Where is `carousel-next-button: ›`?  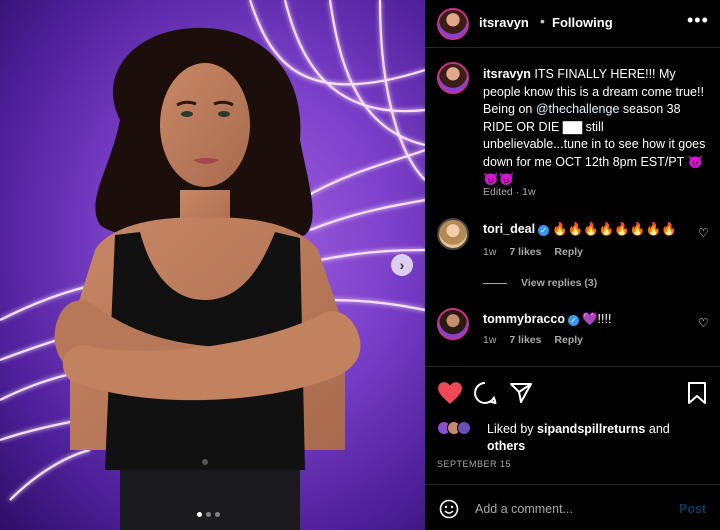 carousel-next-button: › is located at coordinates (402, 265).